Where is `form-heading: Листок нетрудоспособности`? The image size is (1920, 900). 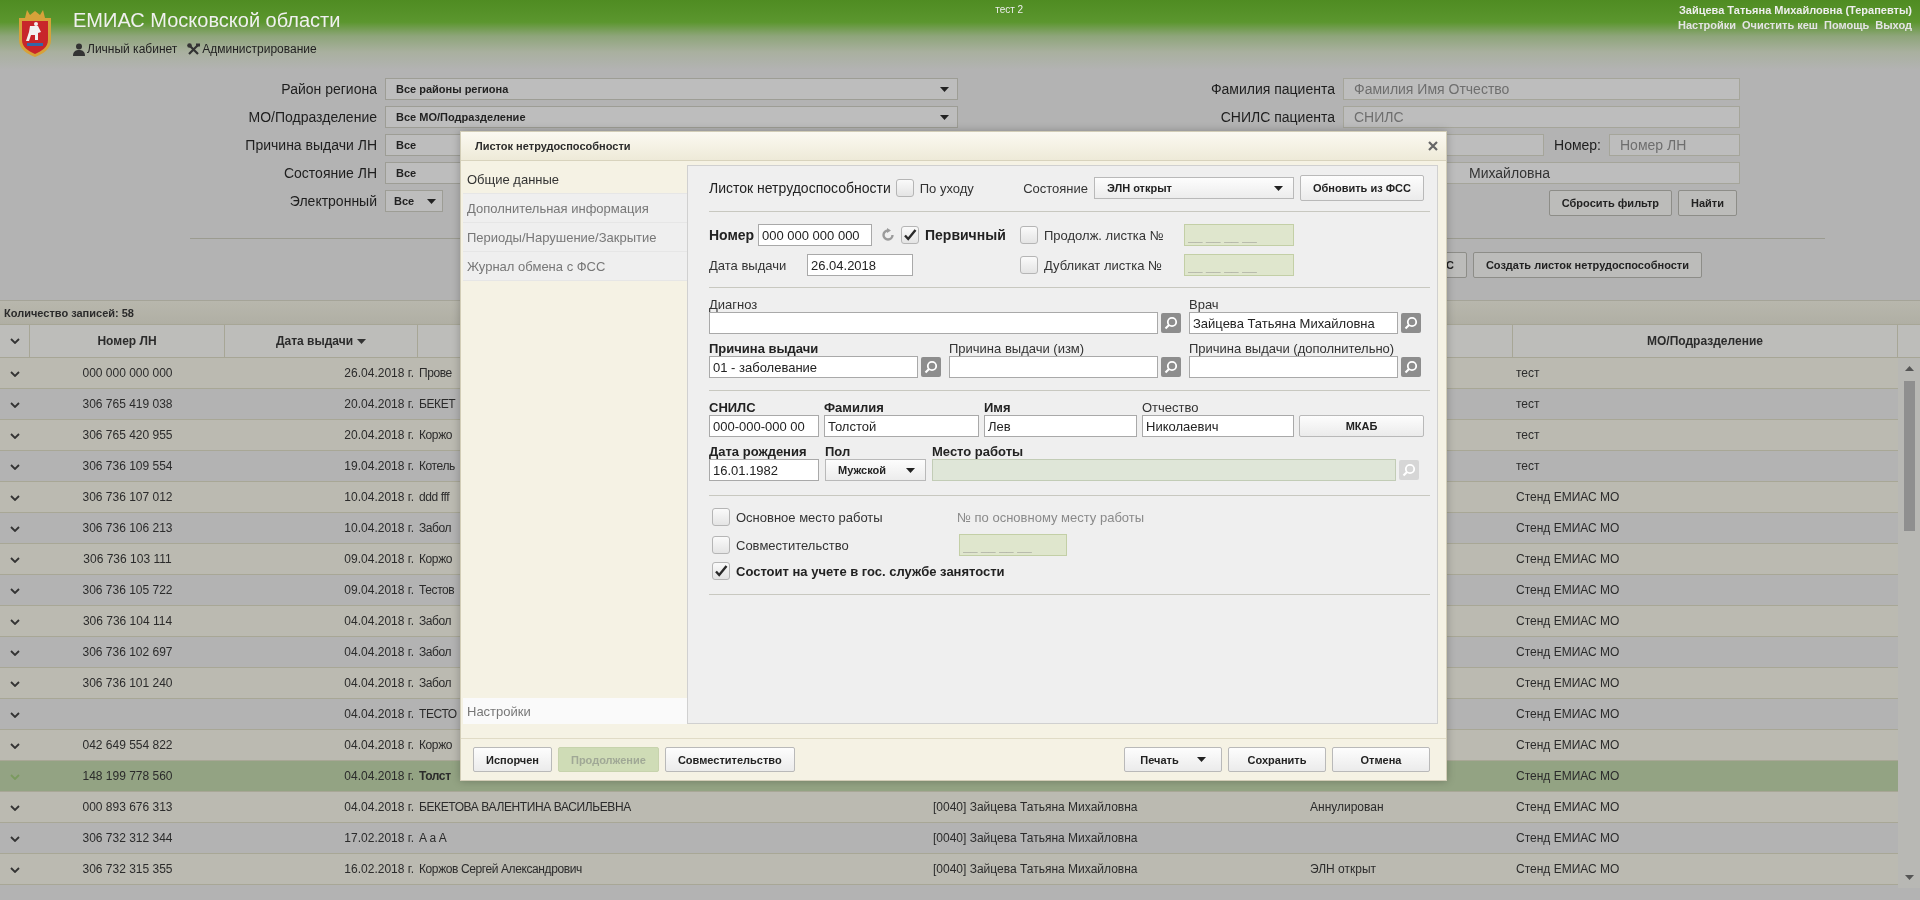
form-heading: Листок нетрудоспособности is located at coordinates (800, 188).